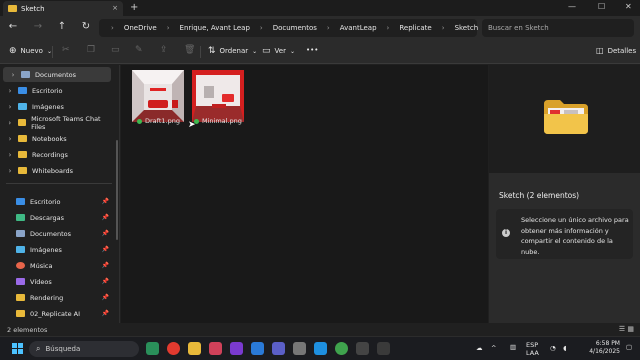  I want to click on notifications-icon: ▢, so click(629, 347).